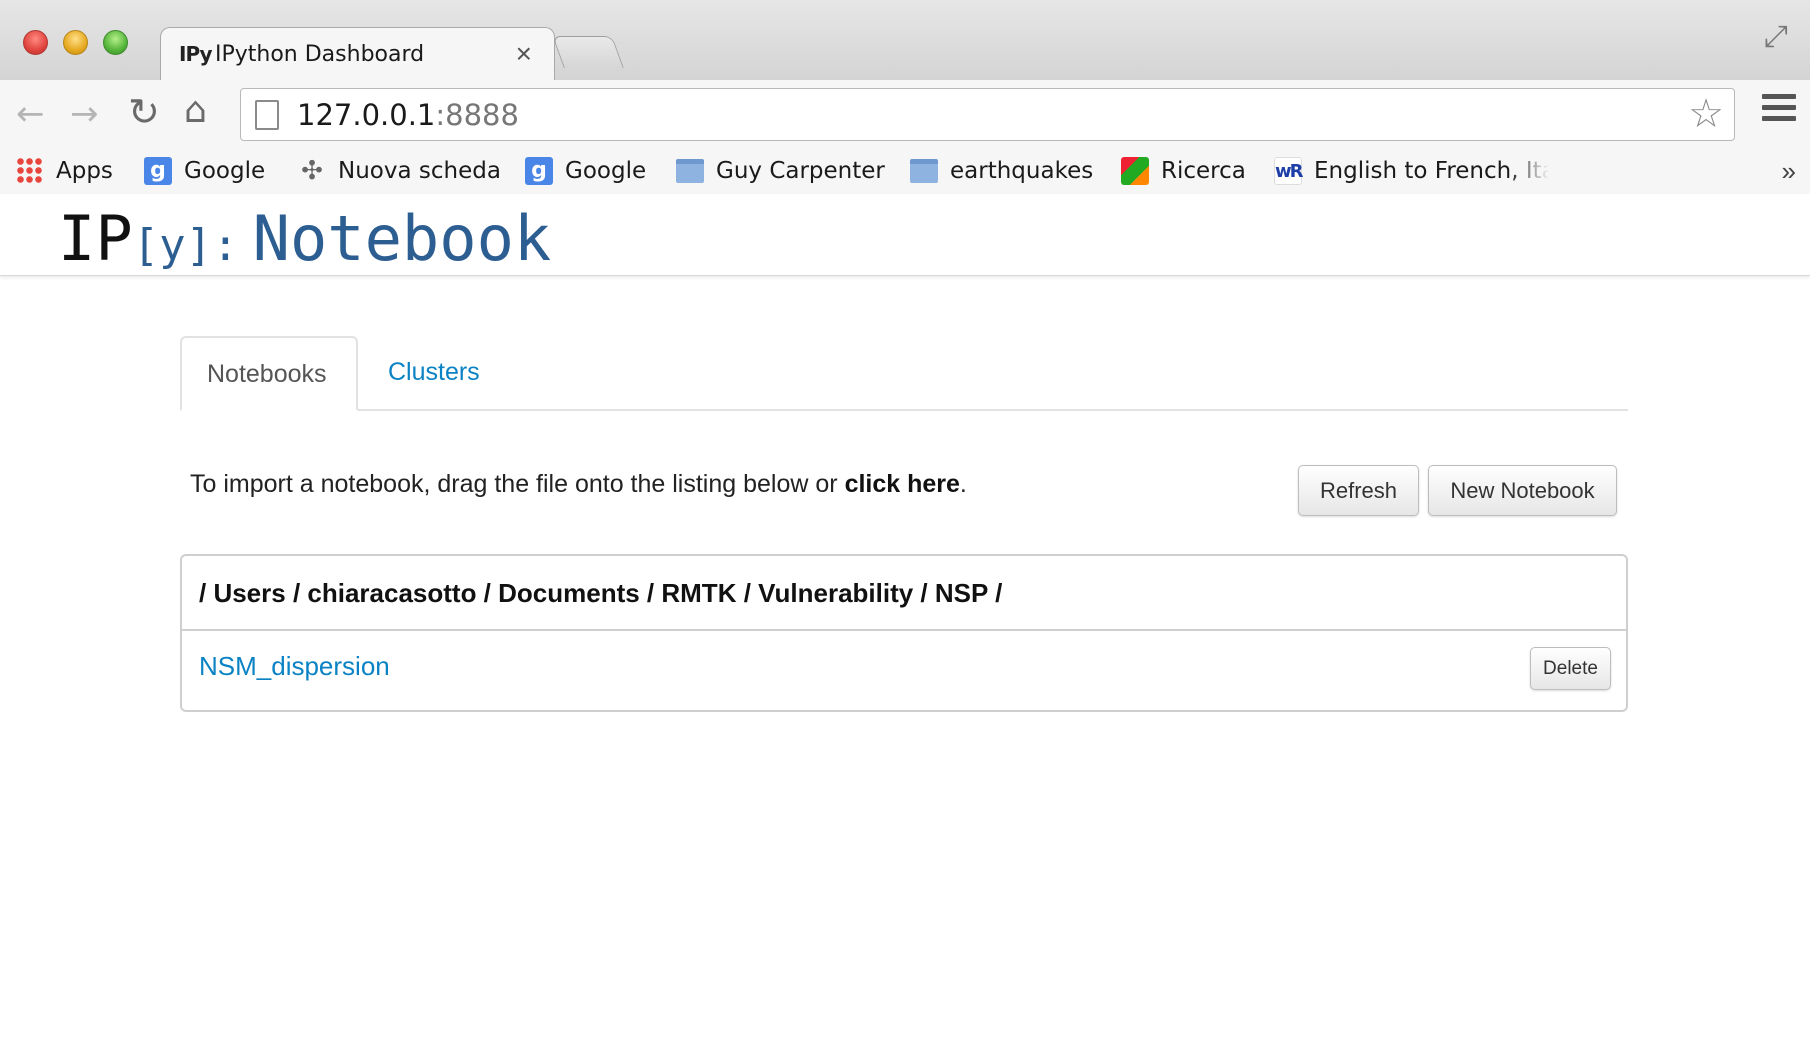 The image size is (1810, 1048). I want to click on logo-y: [y]:, so click(185, 245).